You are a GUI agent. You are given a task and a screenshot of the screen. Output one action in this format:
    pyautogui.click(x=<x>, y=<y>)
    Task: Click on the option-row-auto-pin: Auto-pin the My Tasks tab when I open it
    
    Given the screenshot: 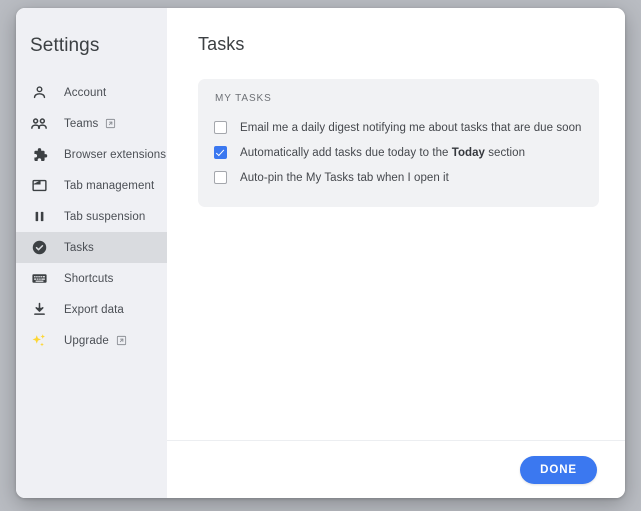 What is the action you would take?
    pyautogui.click(x=398, y=177)
    